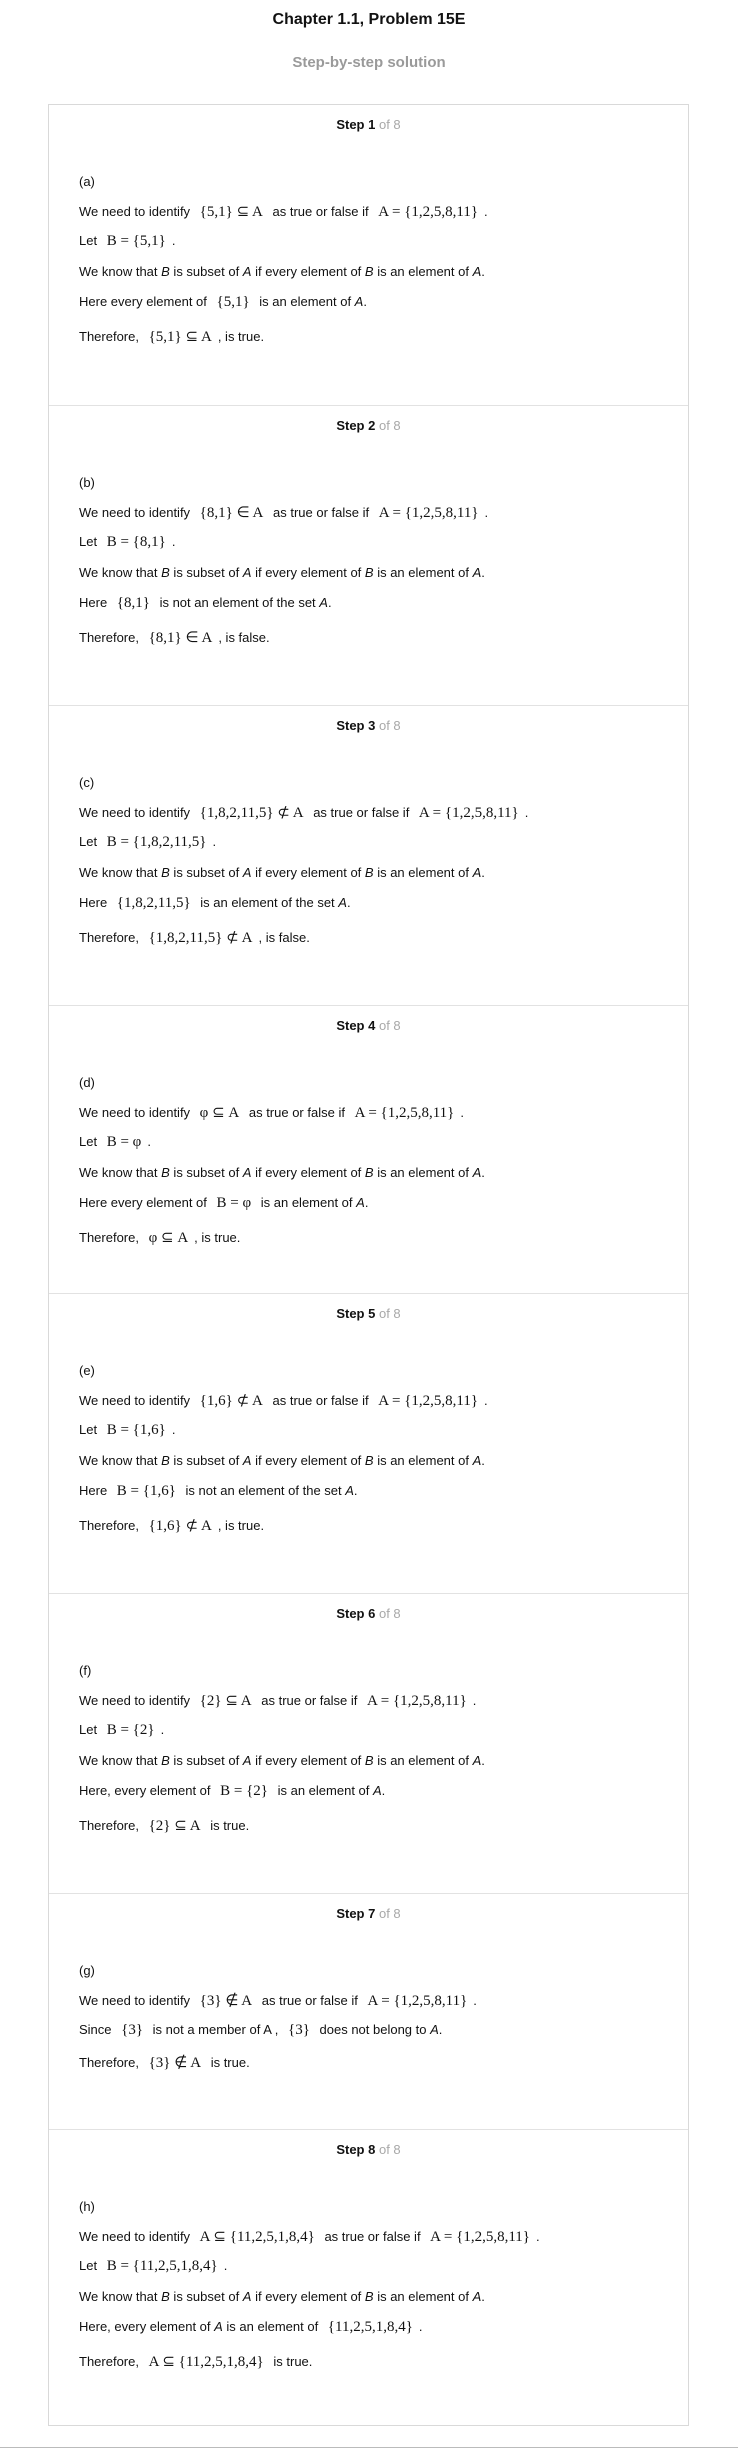 The image size is (738, 2455). Describe the element at coordinates (299, 2030) in the screenshot. I see `math-expression: {3}` at that location.